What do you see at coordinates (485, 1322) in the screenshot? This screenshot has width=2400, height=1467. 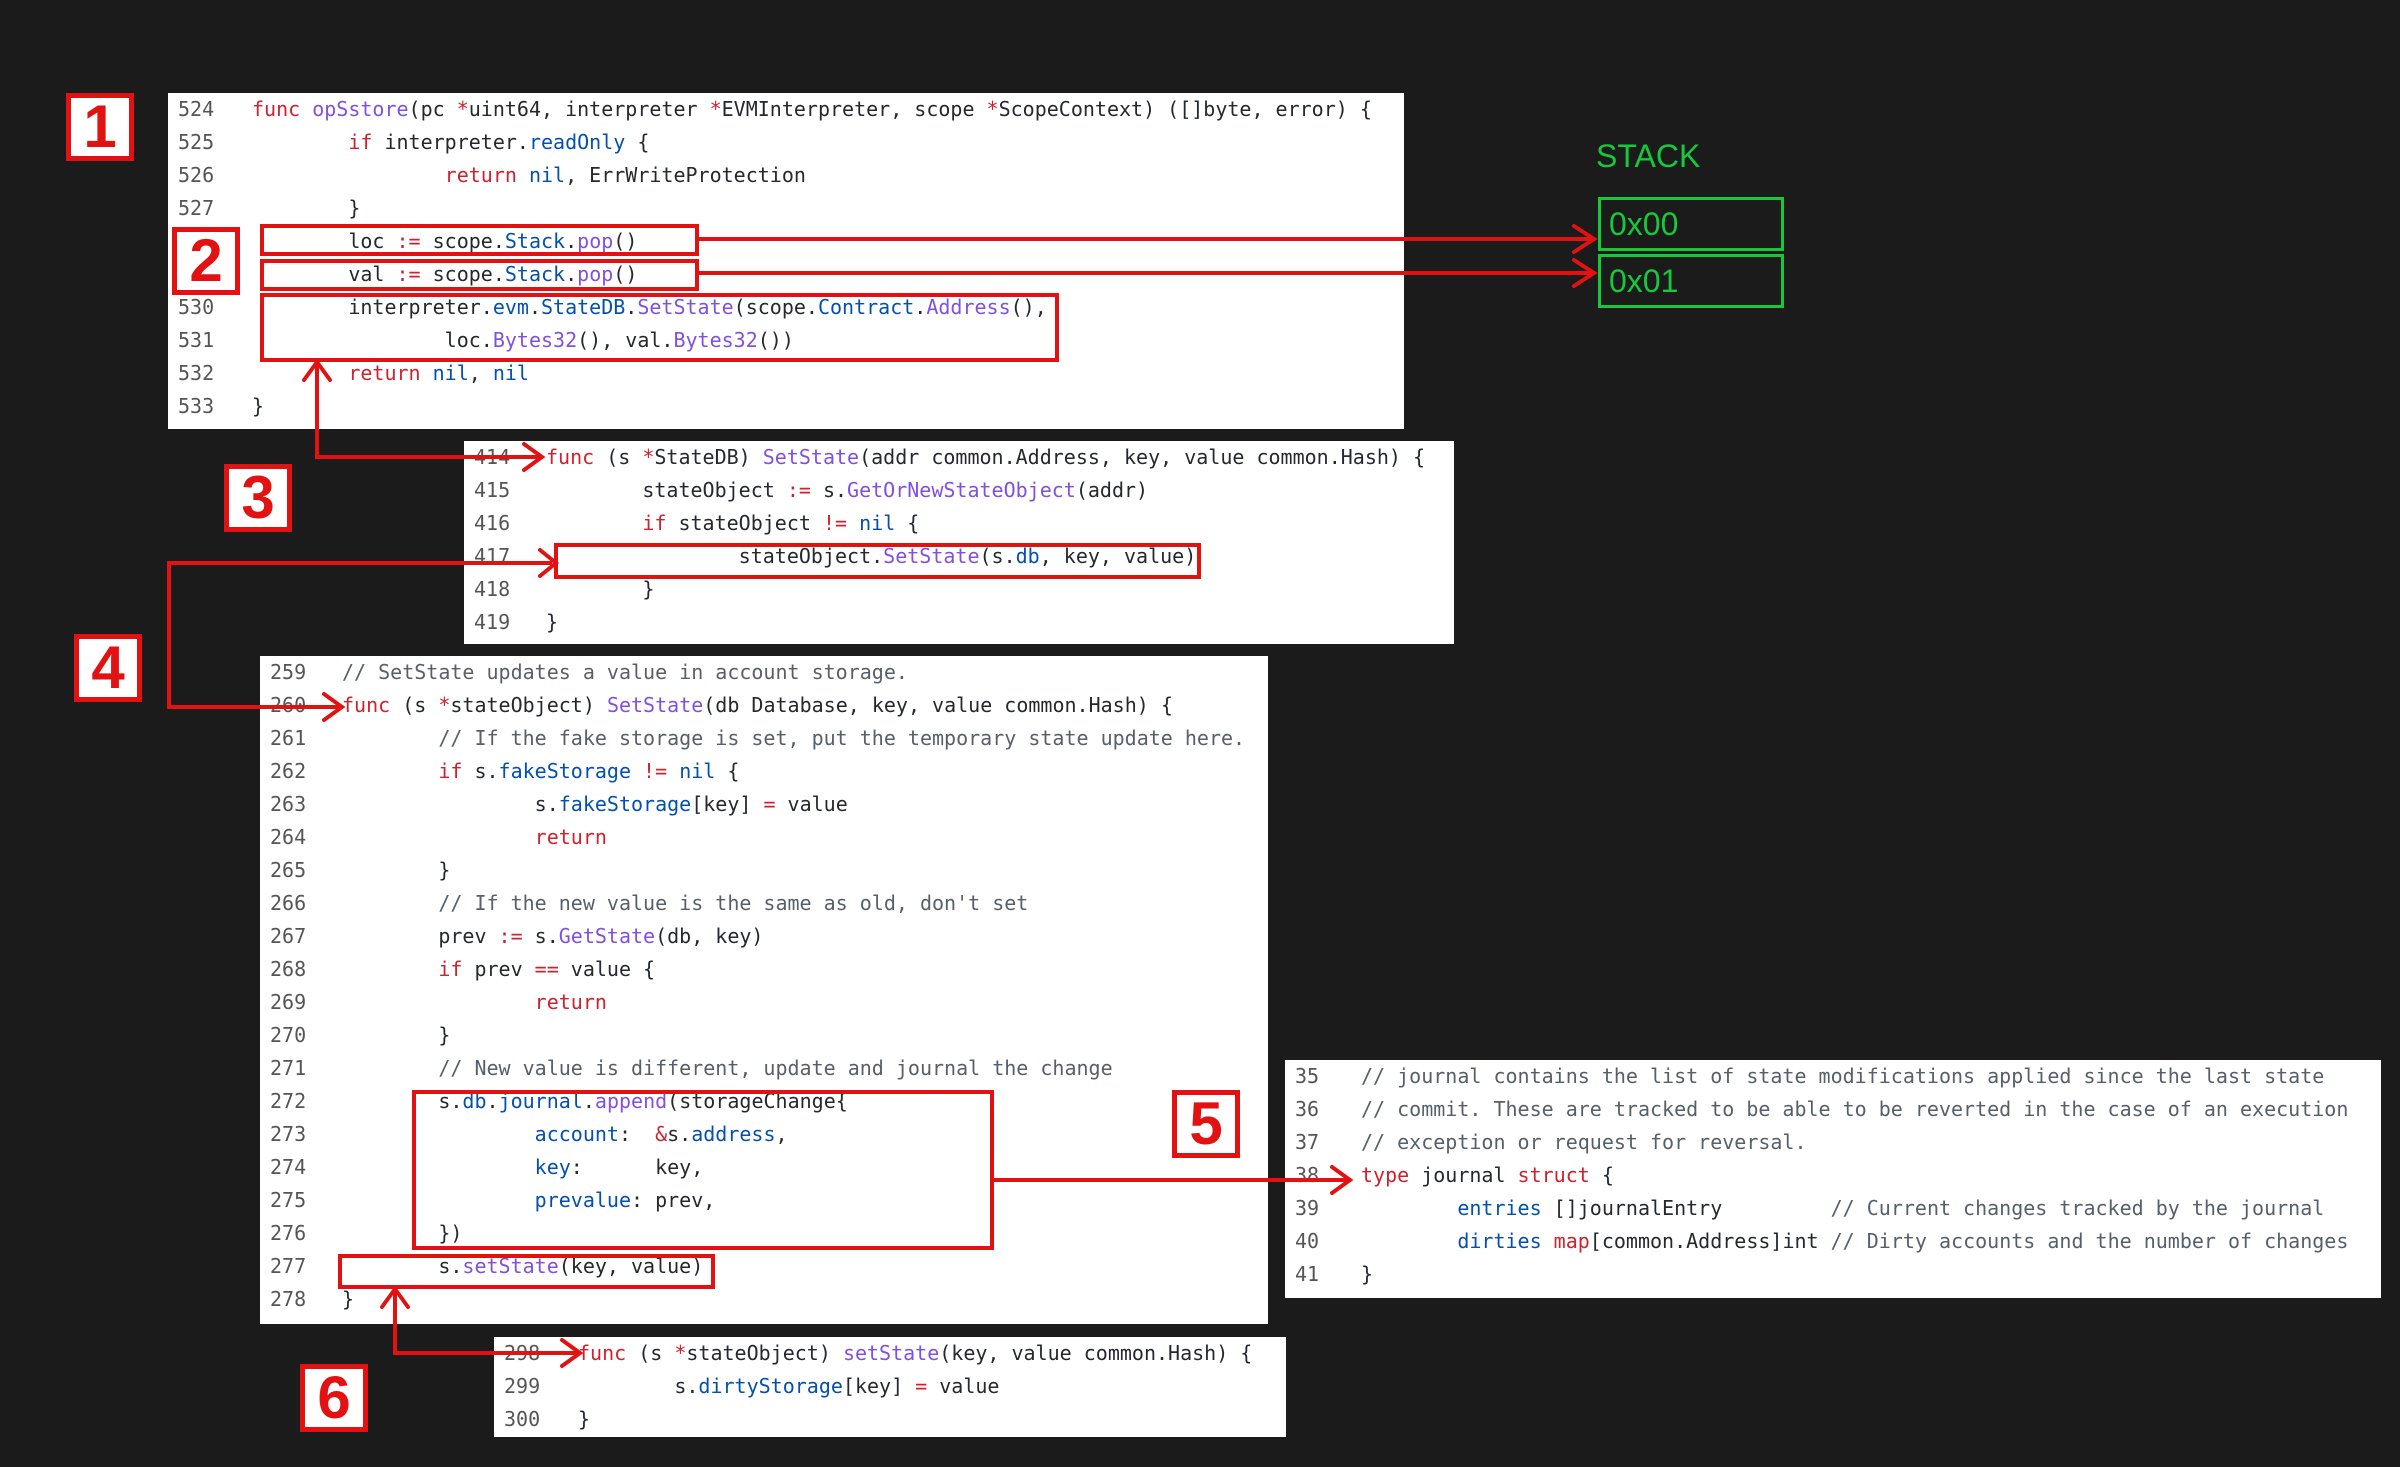 I see `arrow-setstate-to-private` at bounding box center [485, 1322].